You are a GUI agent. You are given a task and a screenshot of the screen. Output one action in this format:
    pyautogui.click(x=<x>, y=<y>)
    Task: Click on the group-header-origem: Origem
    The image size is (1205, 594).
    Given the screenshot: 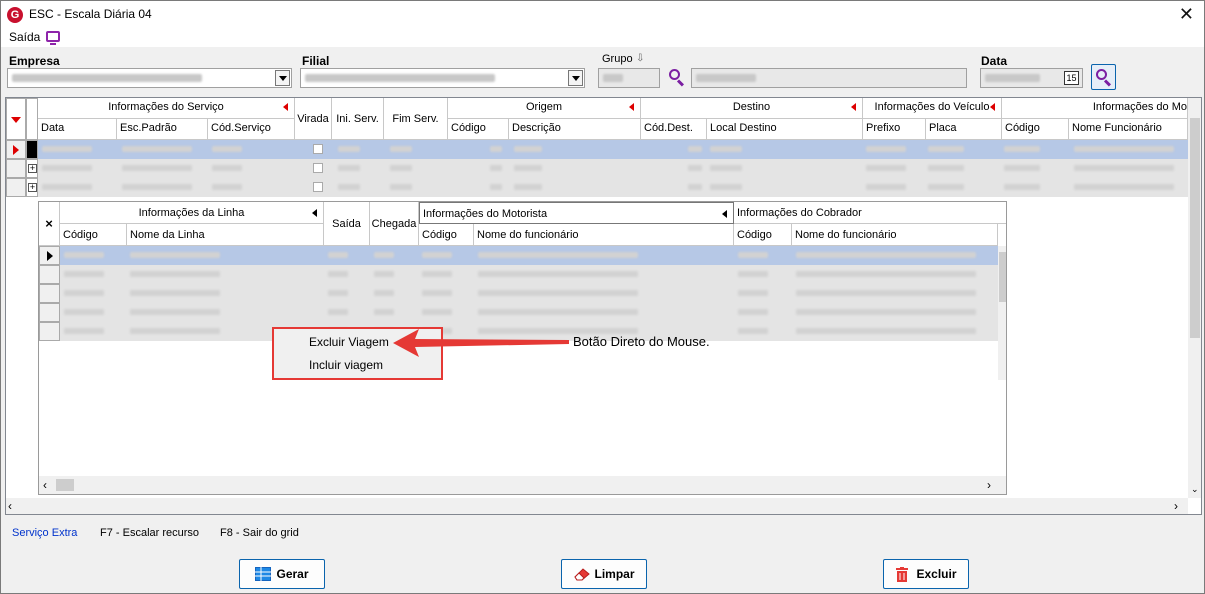 What is the action you would take?
    pyautogui.click(x=544, y=108)
    